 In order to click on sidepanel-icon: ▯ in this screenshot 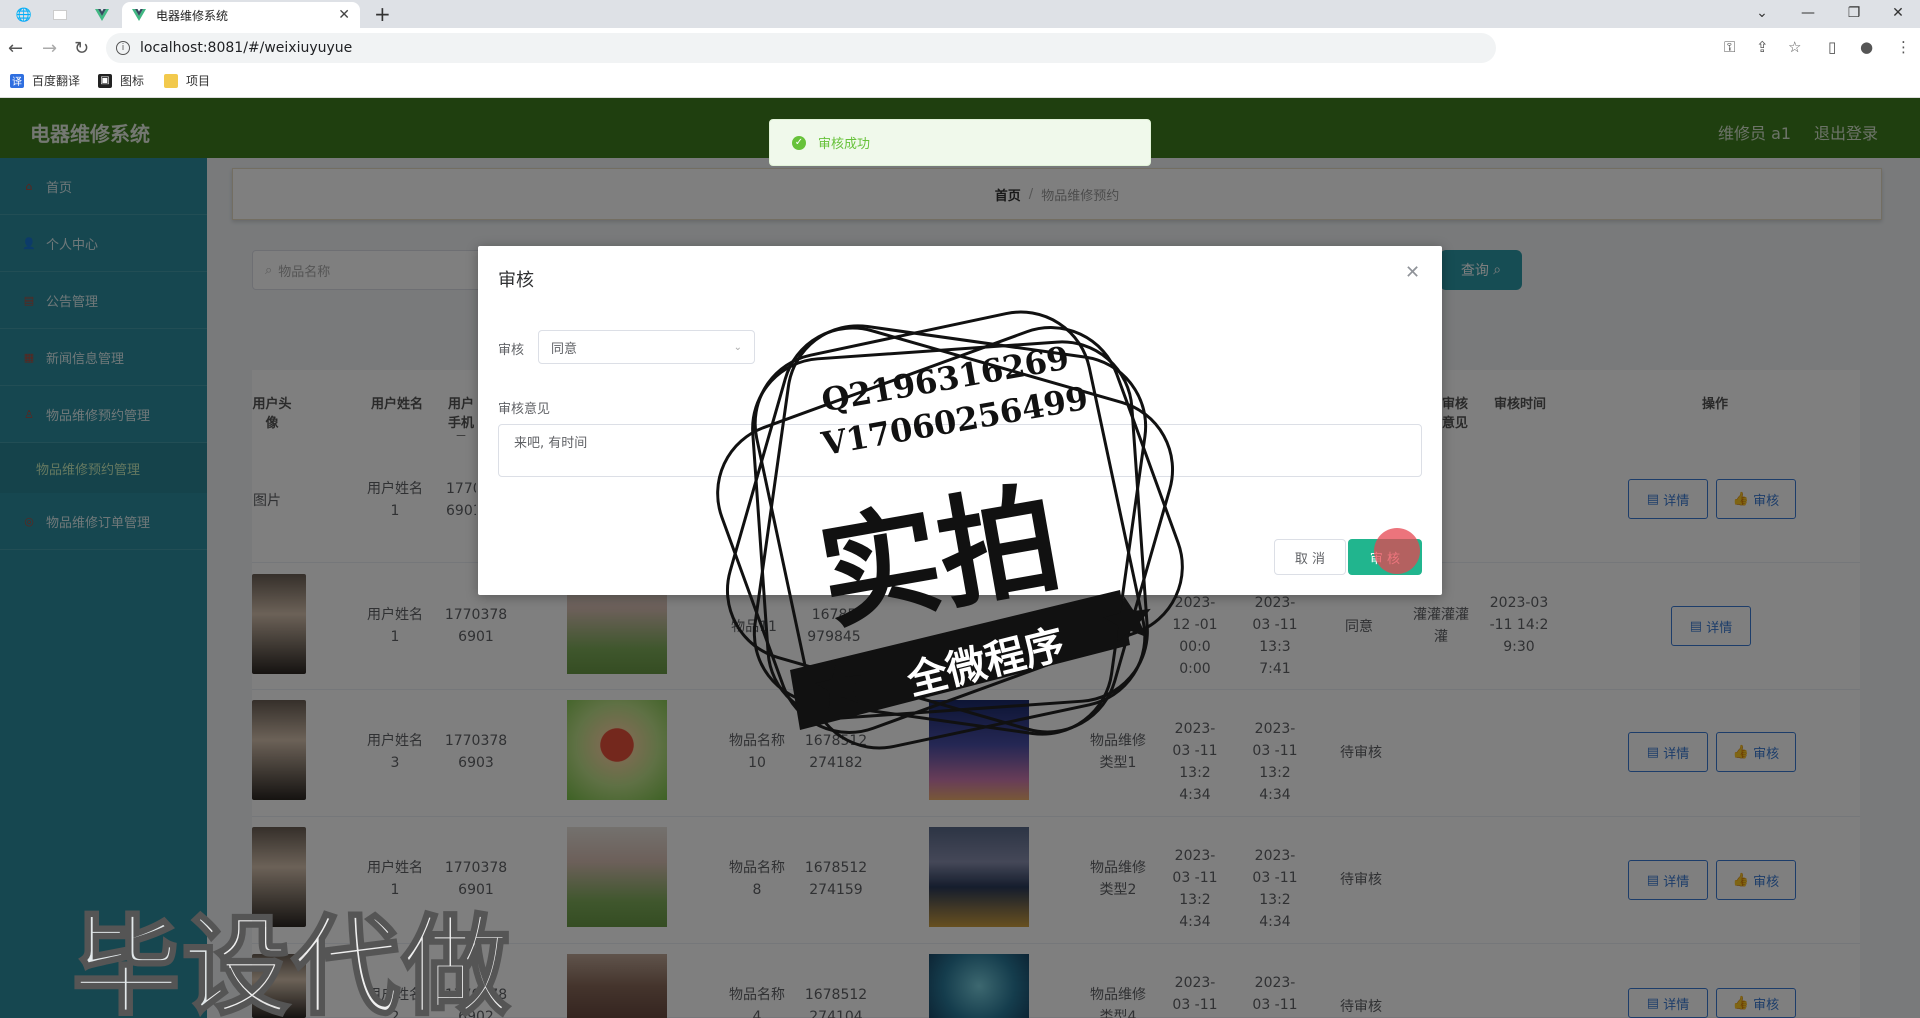, I will do `click(1832, 47)`.